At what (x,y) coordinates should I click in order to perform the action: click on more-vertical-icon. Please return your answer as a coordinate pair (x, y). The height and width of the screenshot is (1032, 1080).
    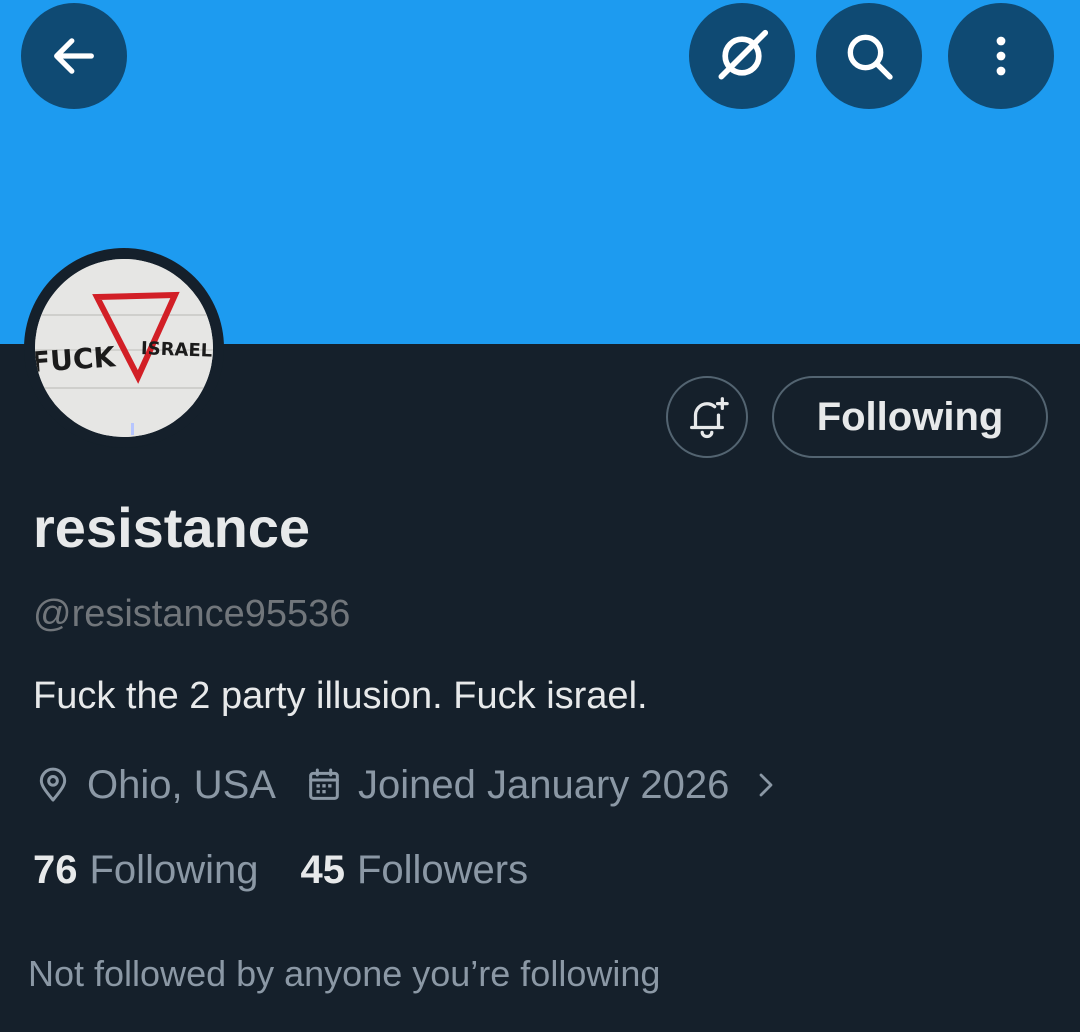
    Looking at the image, I should click on (1001, 56).